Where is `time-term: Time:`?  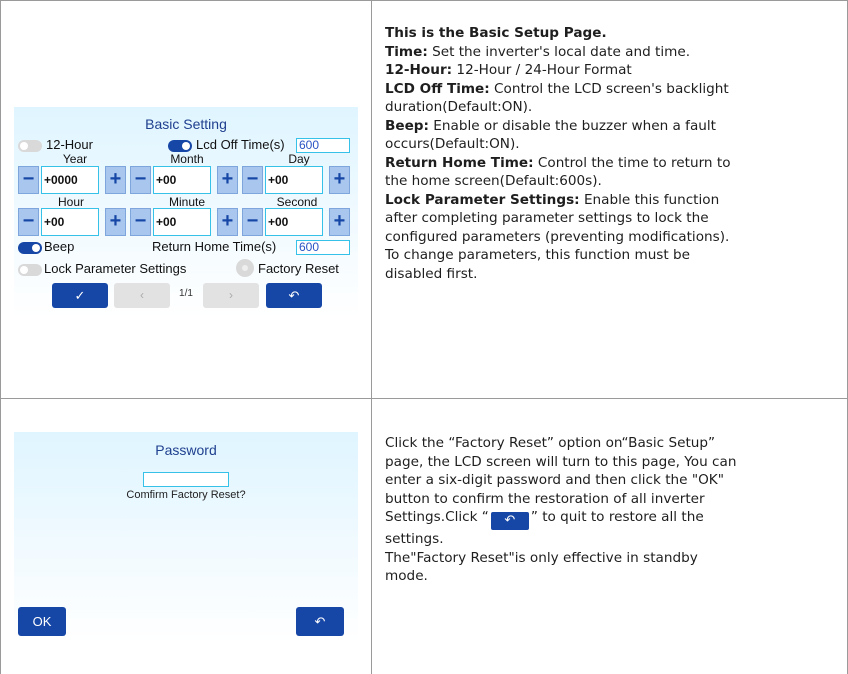 time-term: Time: is located at coordinates (406, 51).